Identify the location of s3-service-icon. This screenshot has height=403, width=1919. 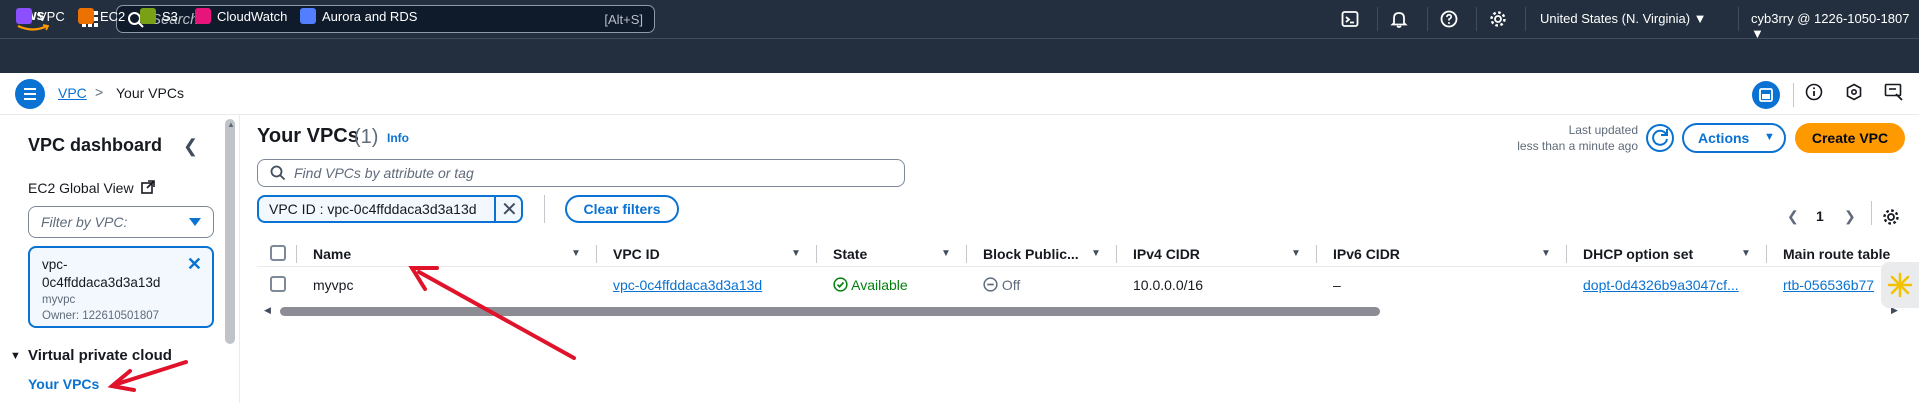
(148, 16).